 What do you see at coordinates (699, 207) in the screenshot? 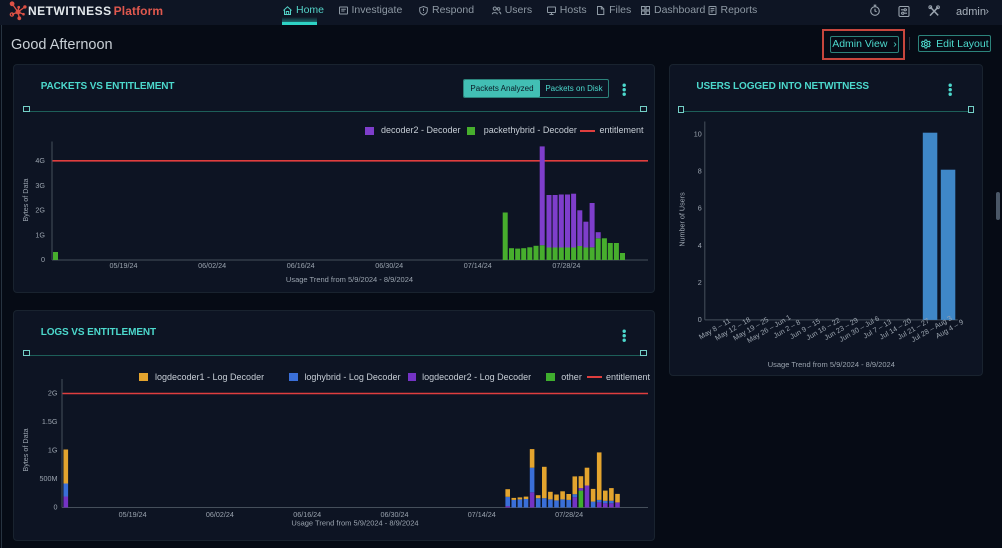
I see `svg-text: 6` at bounding box center [699, 207].